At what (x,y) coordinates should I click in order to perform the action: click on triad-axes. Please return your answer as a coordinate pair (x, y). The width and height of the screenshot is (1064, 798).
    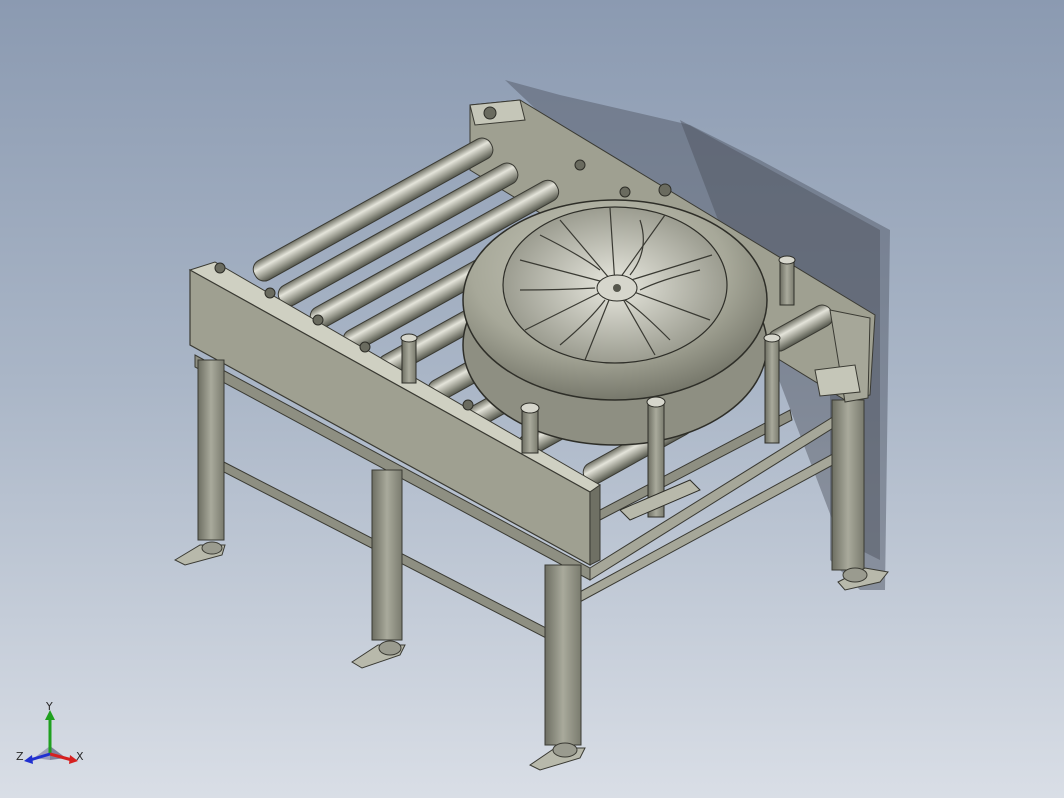
    Looking at the image, I should click on (51, 737).